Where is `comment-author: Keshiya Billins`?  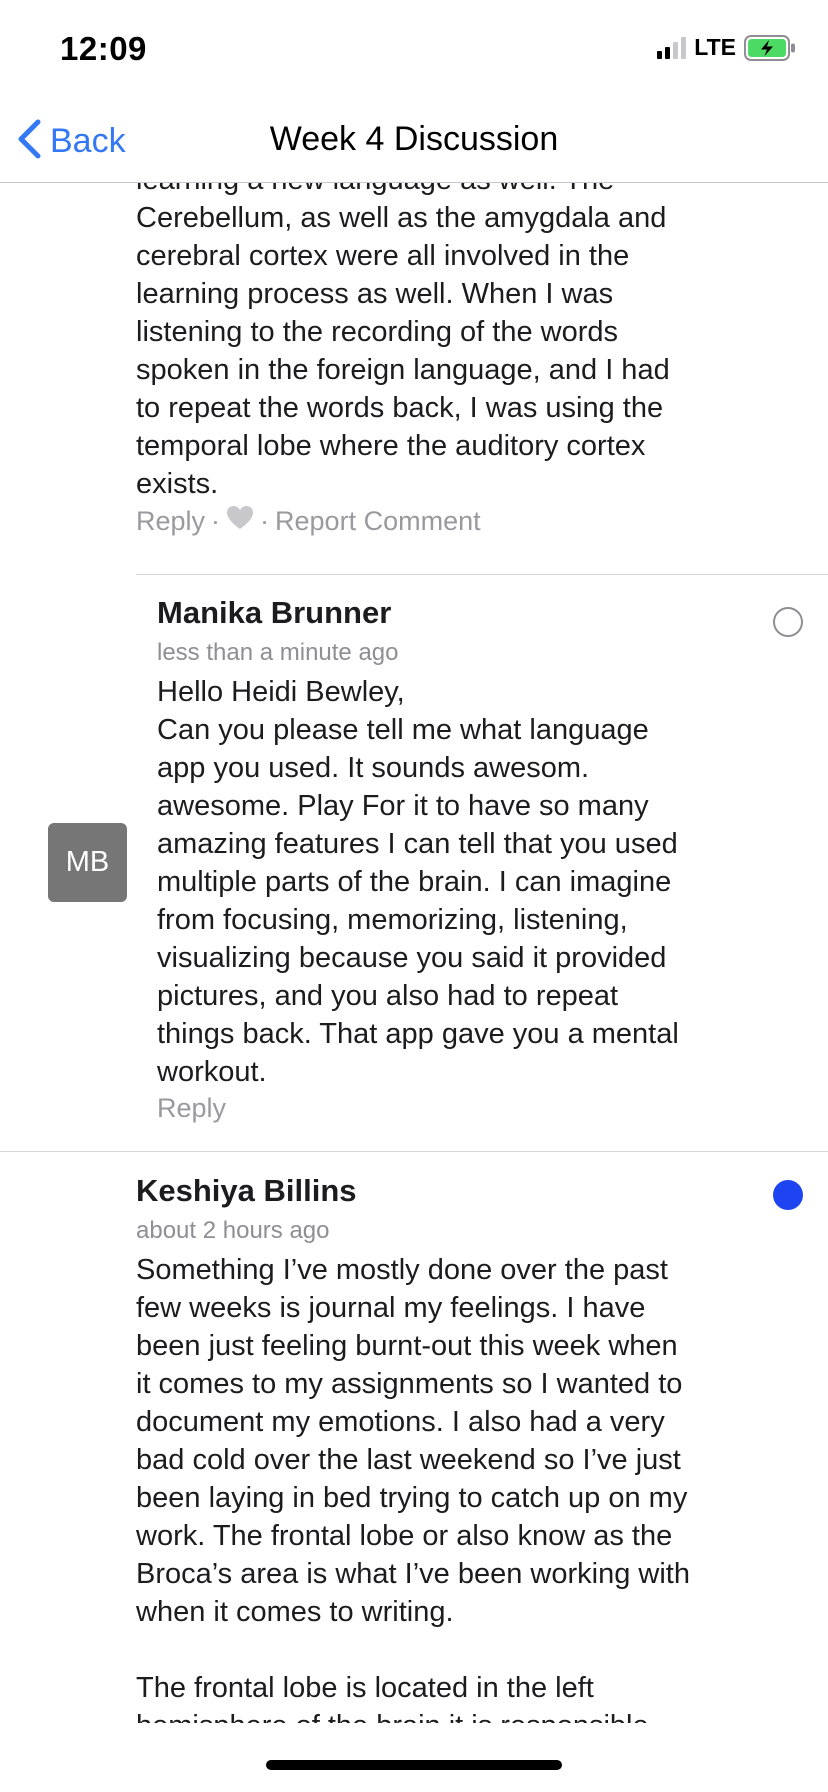
comment-author: Keshiya Billins is located at coordinates (246, 1190).